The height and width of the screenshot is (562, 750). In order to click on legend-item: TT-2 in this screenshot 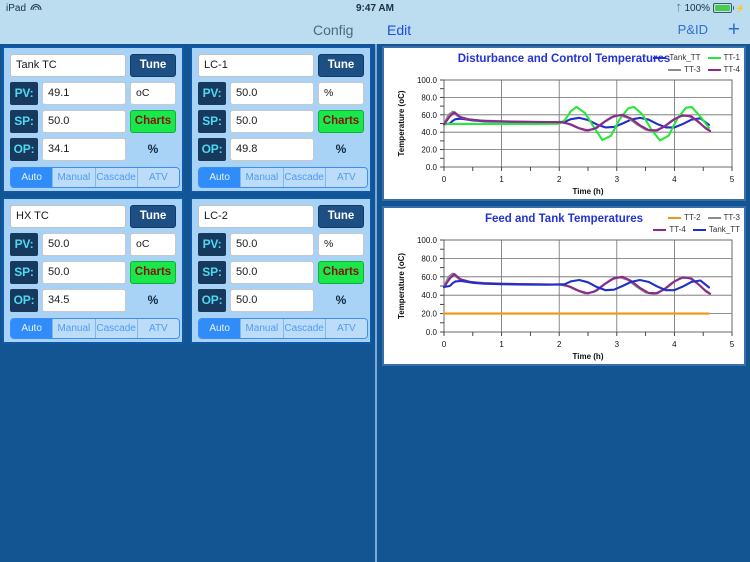, I will do `click(684, 217)`.